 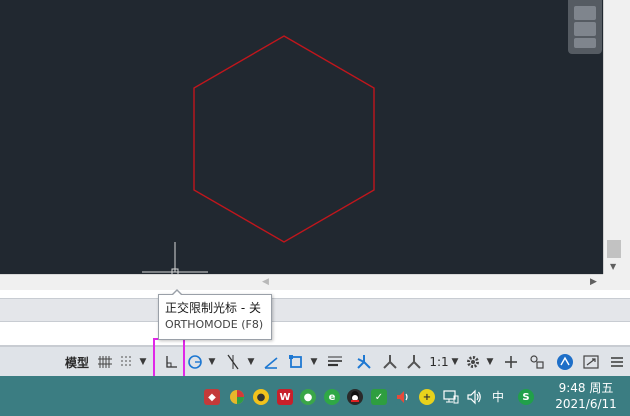 I want to click on workspace-dropdown-icon: ▼, so click(x=490, y=362).